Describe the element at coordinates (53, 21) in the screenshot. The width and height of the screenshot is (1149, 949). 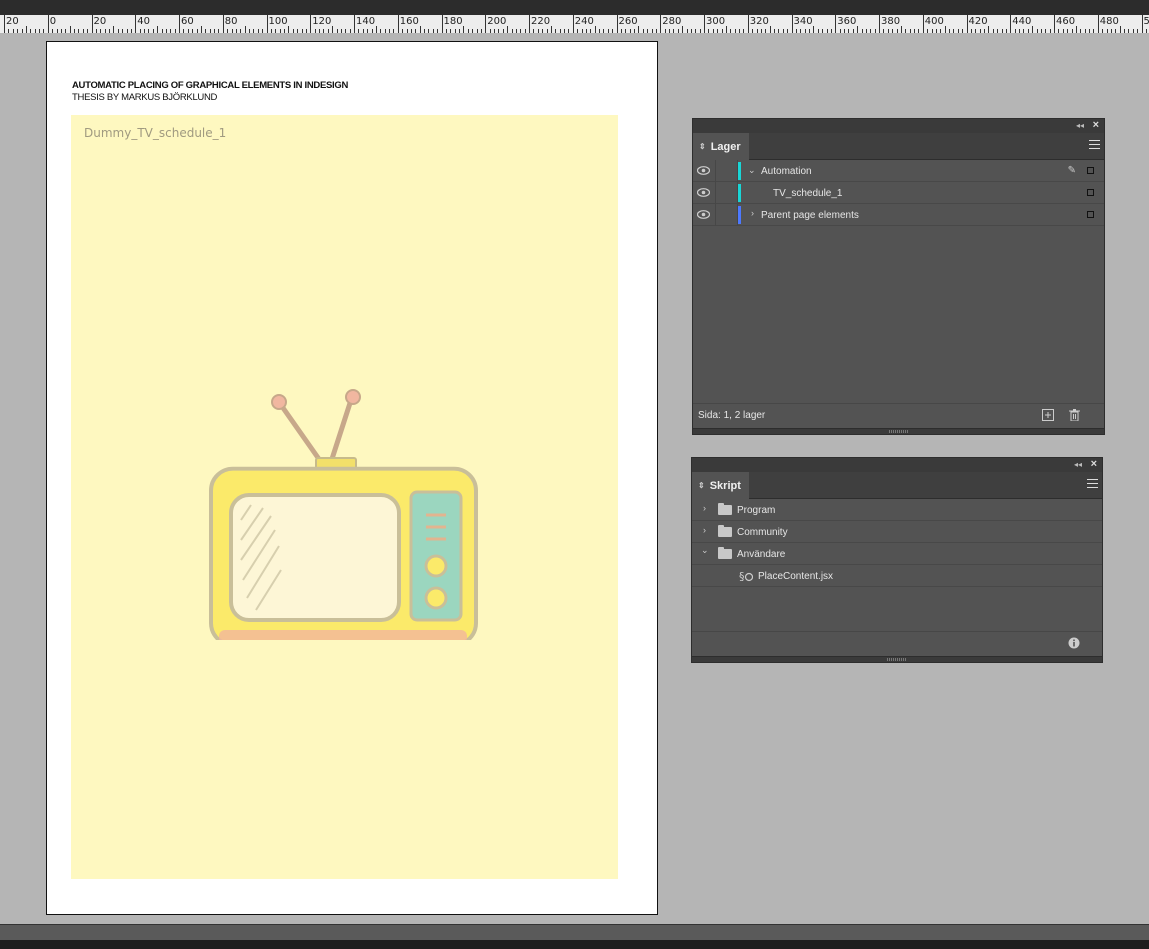
I see `ruler-label: 0` at that location.